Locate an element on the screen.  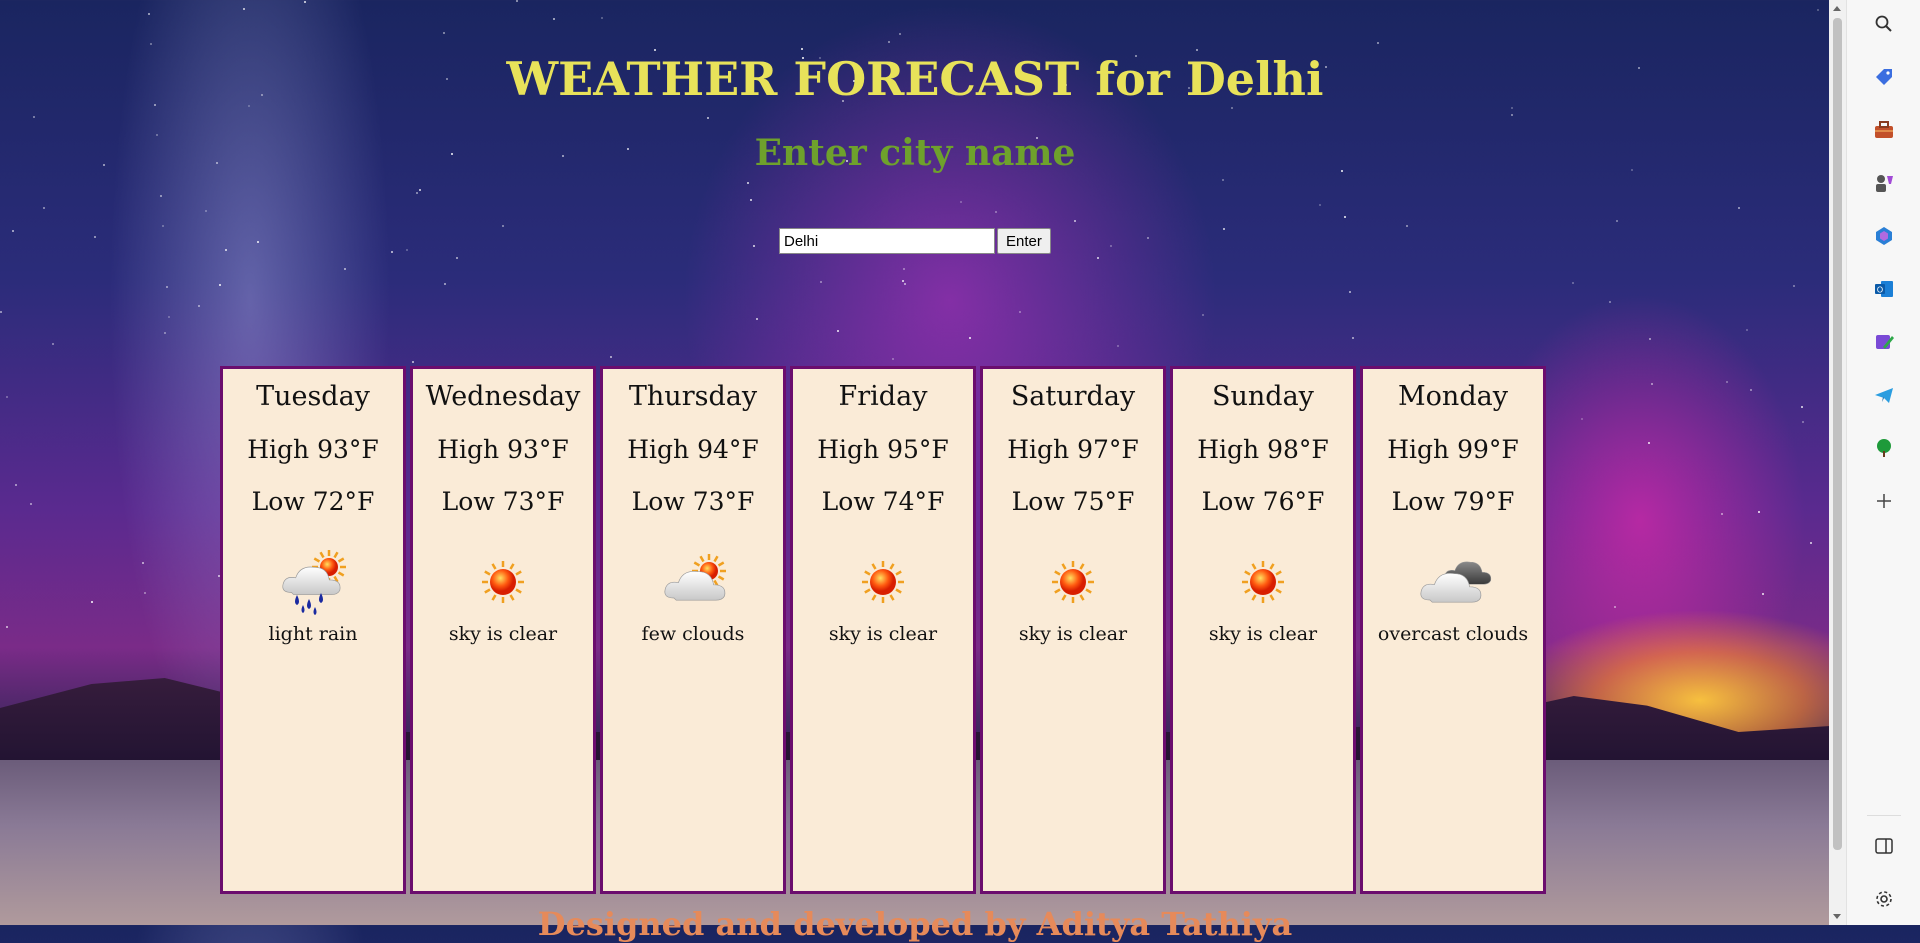
forecast-card: Thursday High 94°F Low 73°F few clouds is located at coordinates (693, 630).